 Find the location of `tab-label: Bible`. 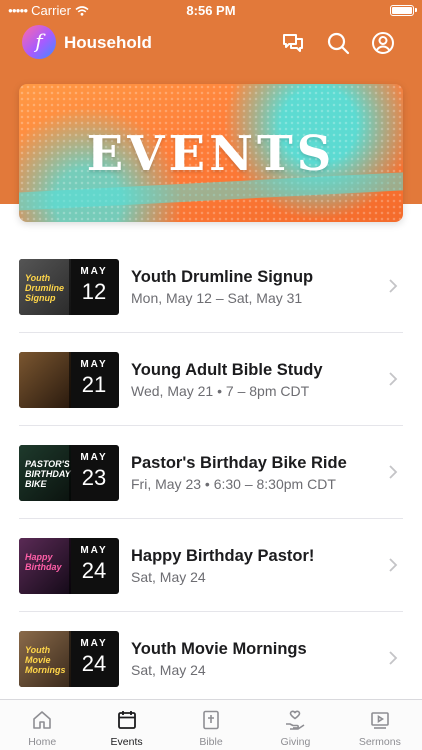

tab-label: Bible is located at coordinates (211, 742).